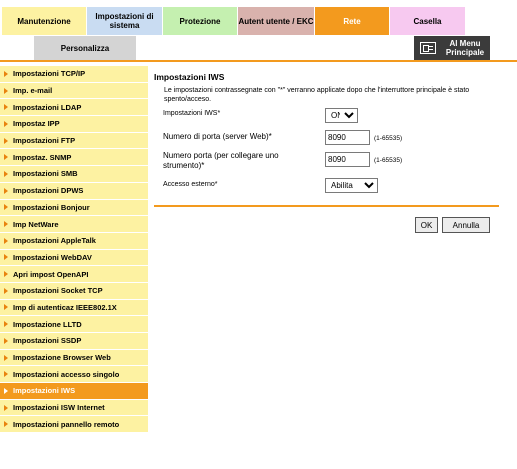  What do you see at coordinates (347, 137) in the screenshot?
I see `port-web-input` at bounding box center [347, 137].